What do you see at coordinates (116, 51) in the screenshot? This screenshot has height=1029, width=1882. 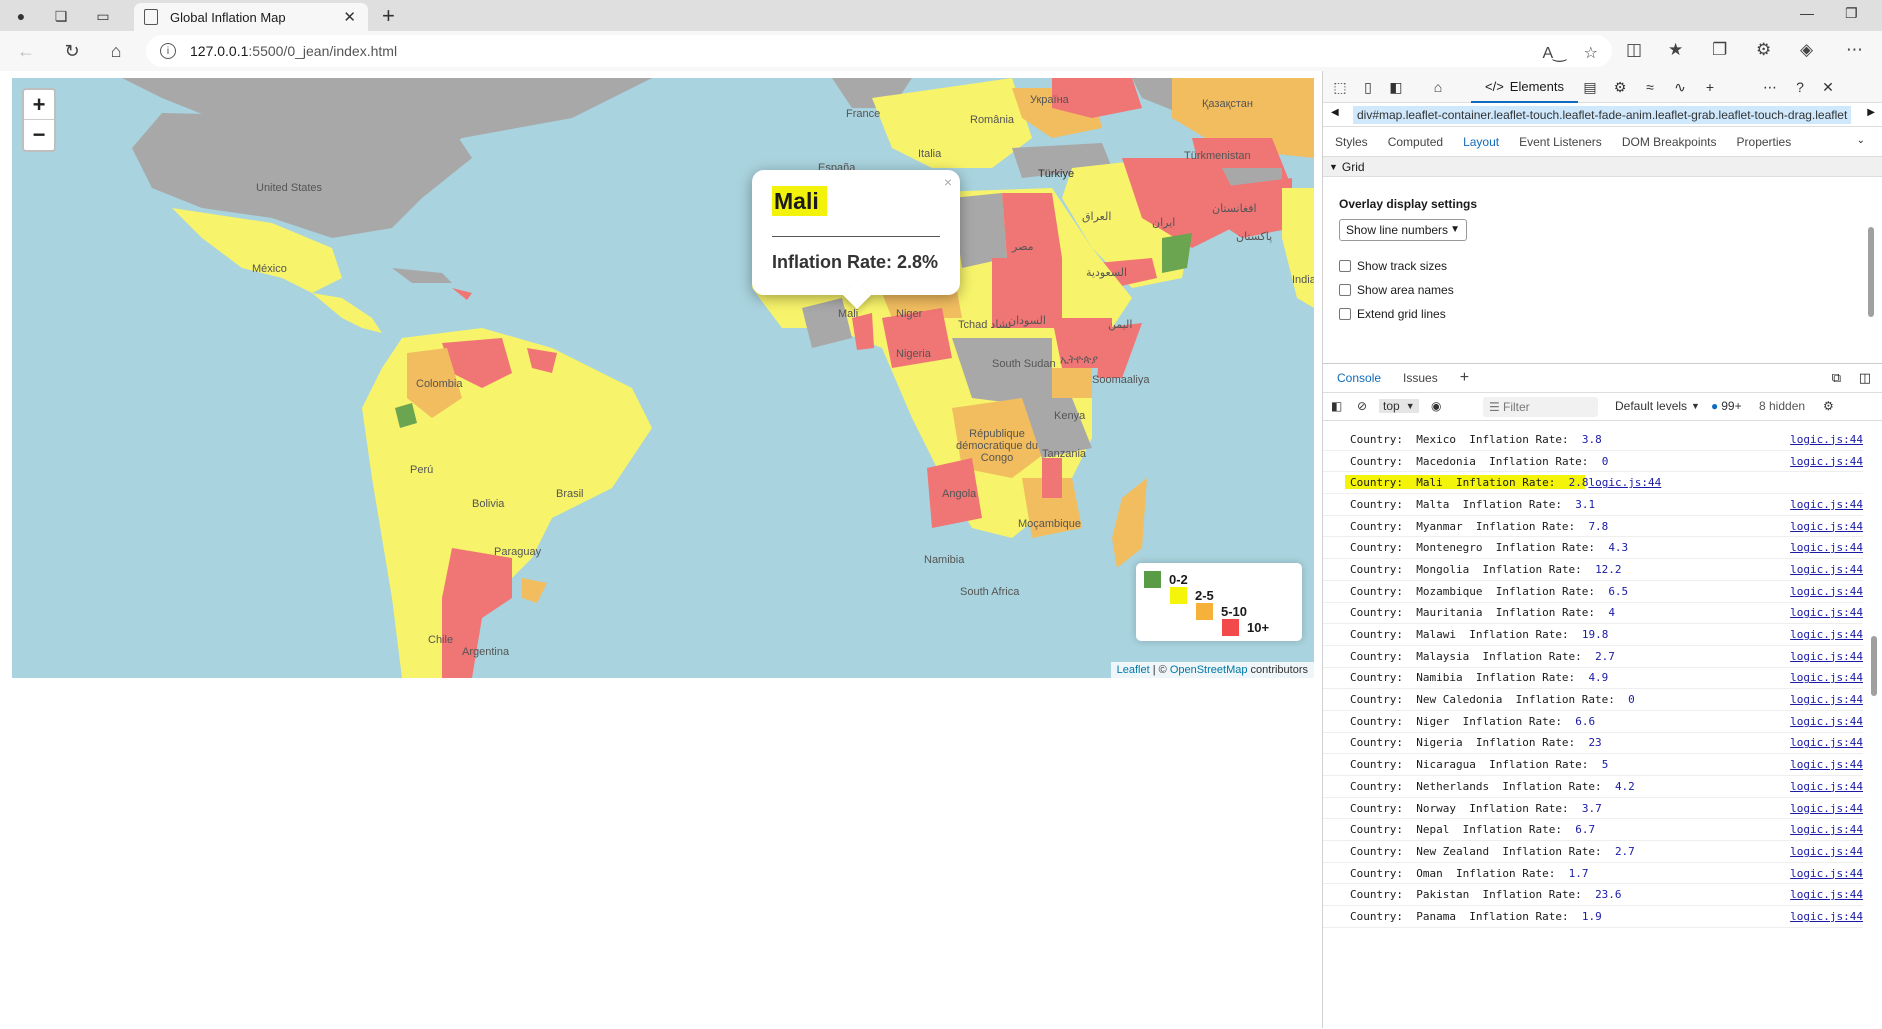 I see `home-button: ⌂` at bounding box center [116, 51].